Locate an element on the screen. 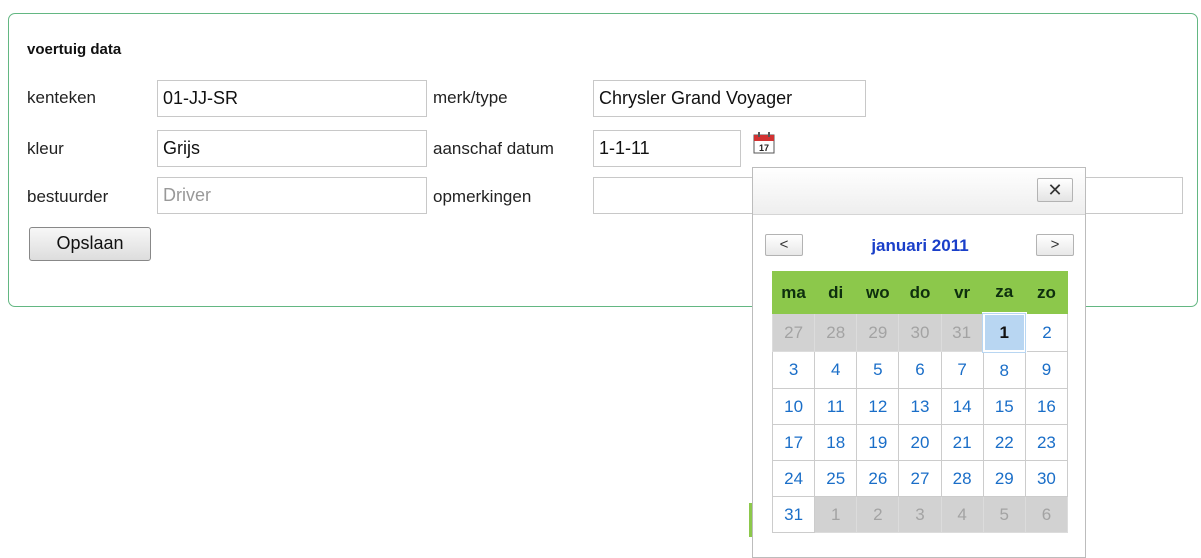  calendar-day: 13 is located at coordinates (920, 406).